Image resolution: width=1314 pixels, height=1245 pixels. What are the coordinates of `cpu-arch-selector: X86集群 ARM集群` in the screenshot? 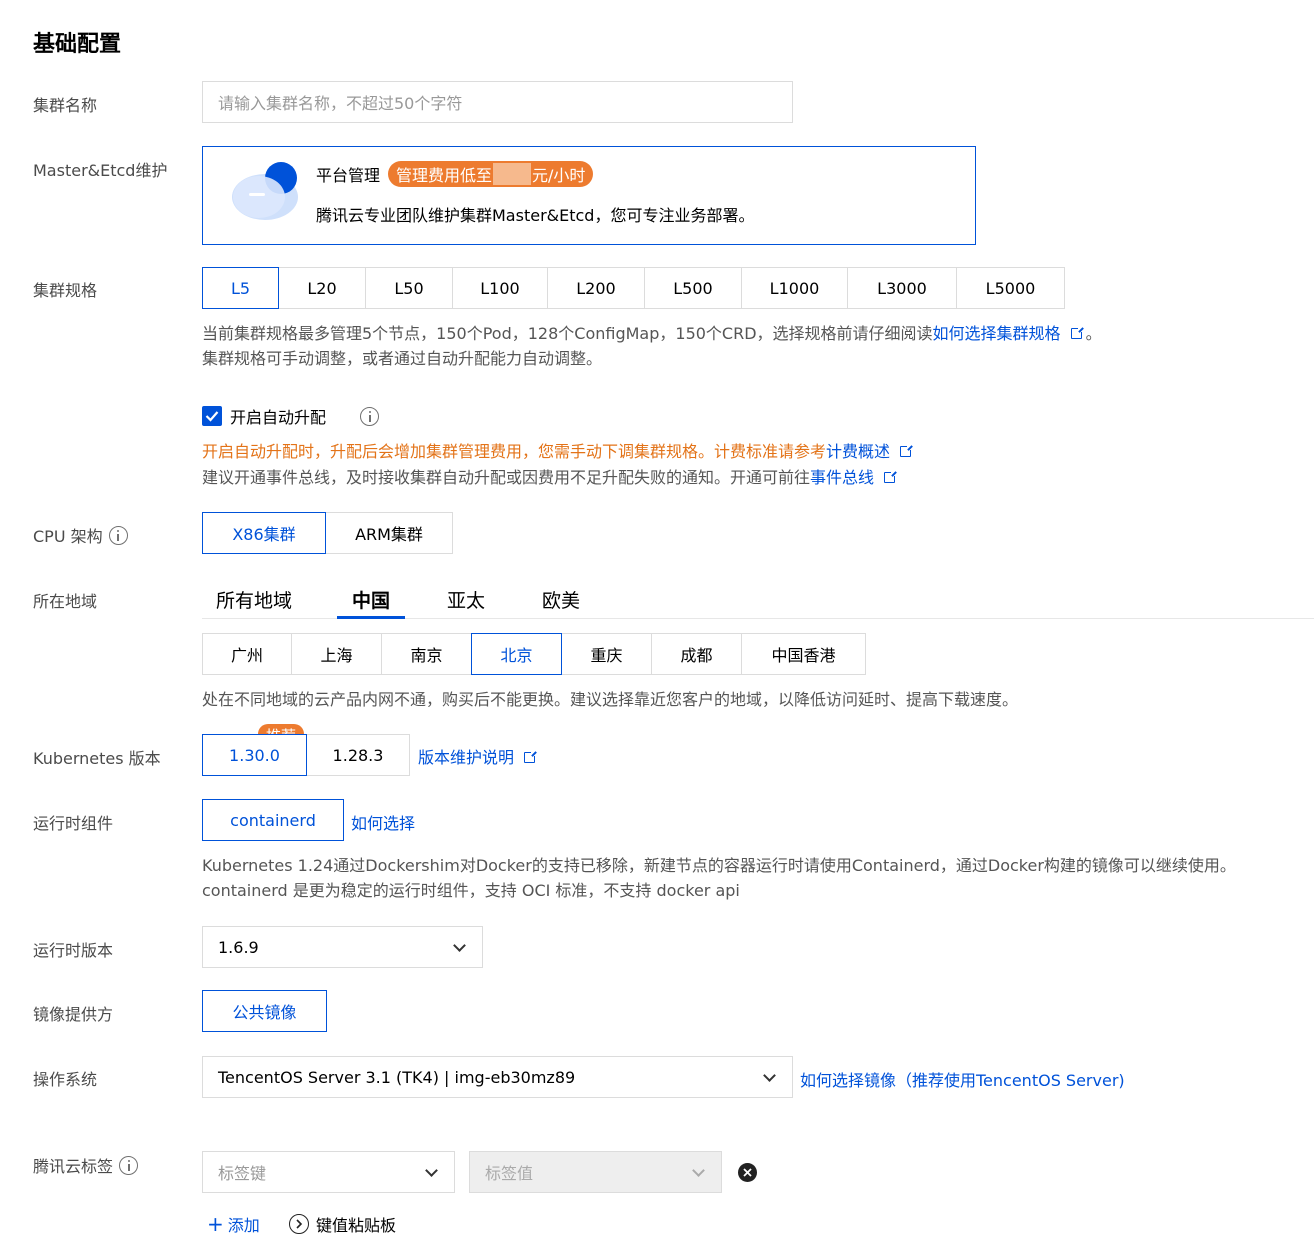 It's located at (327, 533).